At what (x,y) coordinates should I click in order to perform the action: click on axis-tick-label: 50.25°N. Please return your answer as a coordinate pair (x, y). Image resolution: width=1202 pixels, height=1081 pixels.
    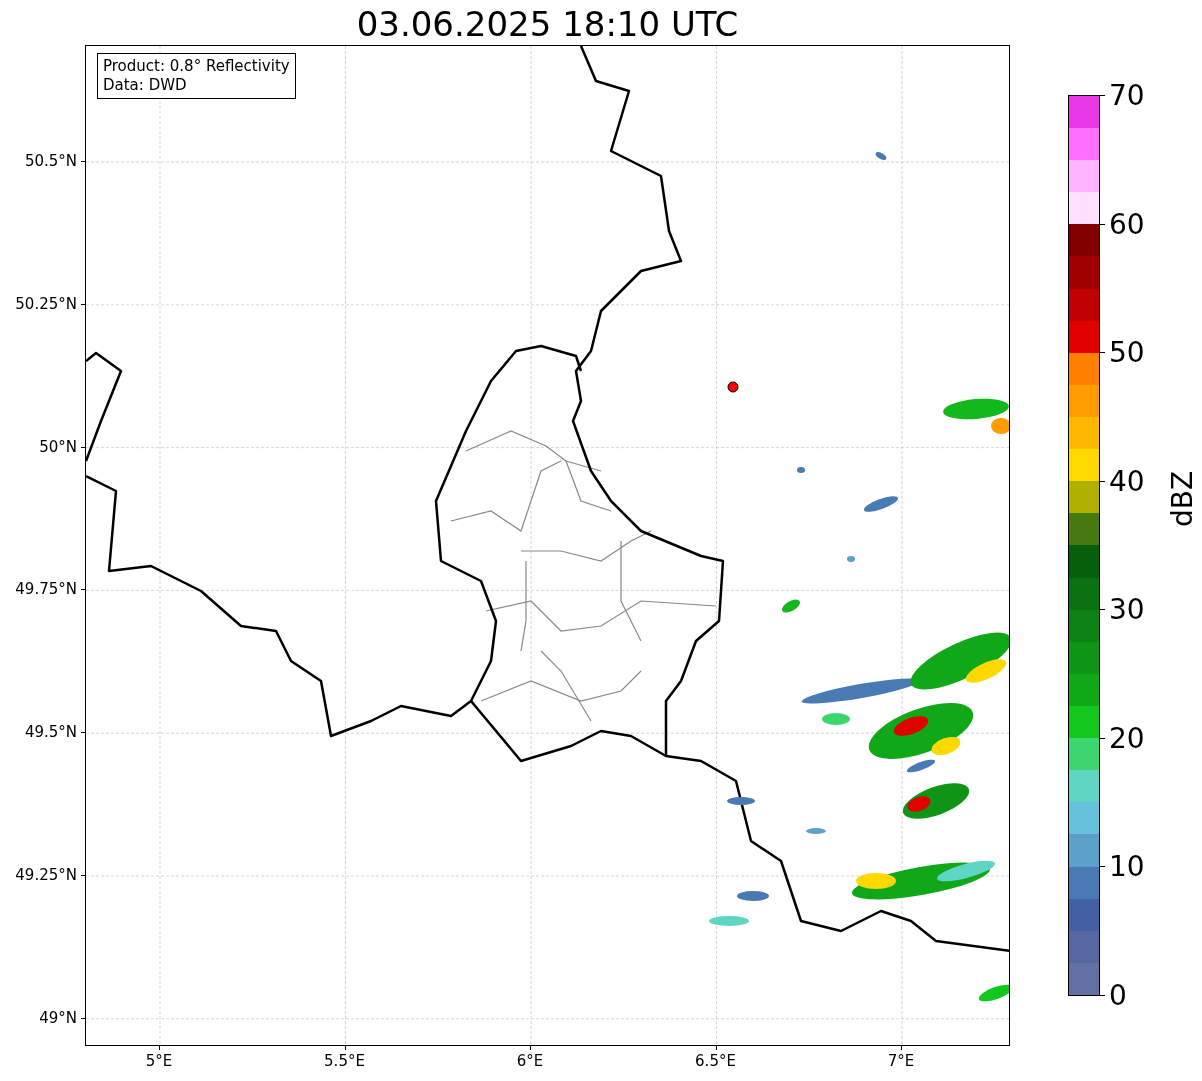
    Looking at the image, I should click on (46, 303).